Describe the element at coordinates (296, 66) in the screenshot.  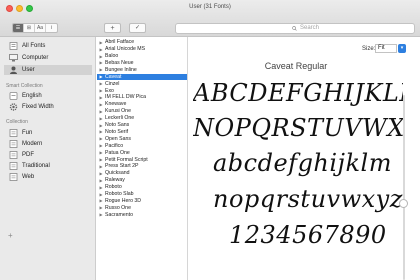
I see `font-face-name: Caveat Regular` at that location.